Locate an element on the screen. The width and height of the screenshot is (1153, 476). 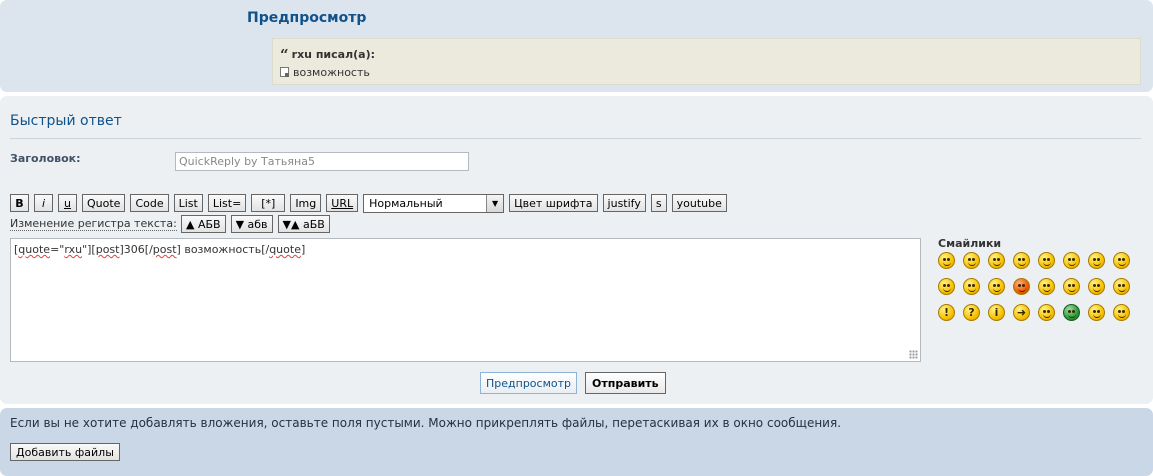
rolleyes-icon is located at coordinates (1121, 286).